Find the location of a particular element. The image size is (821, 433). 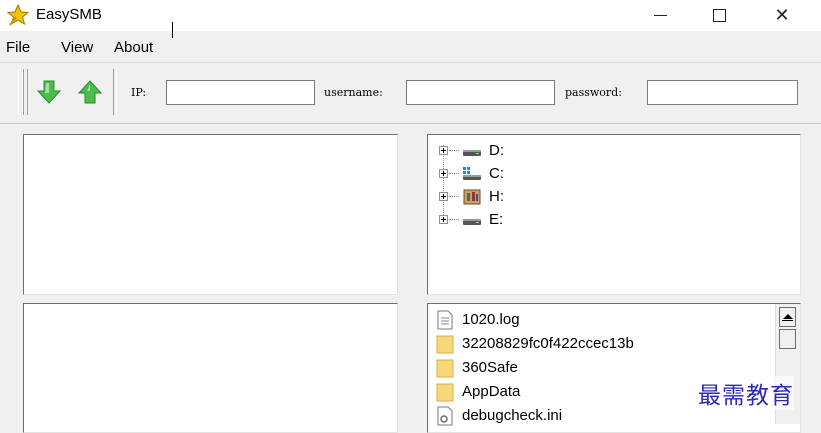

drive-label: E: is located at coordinates (496, 219).